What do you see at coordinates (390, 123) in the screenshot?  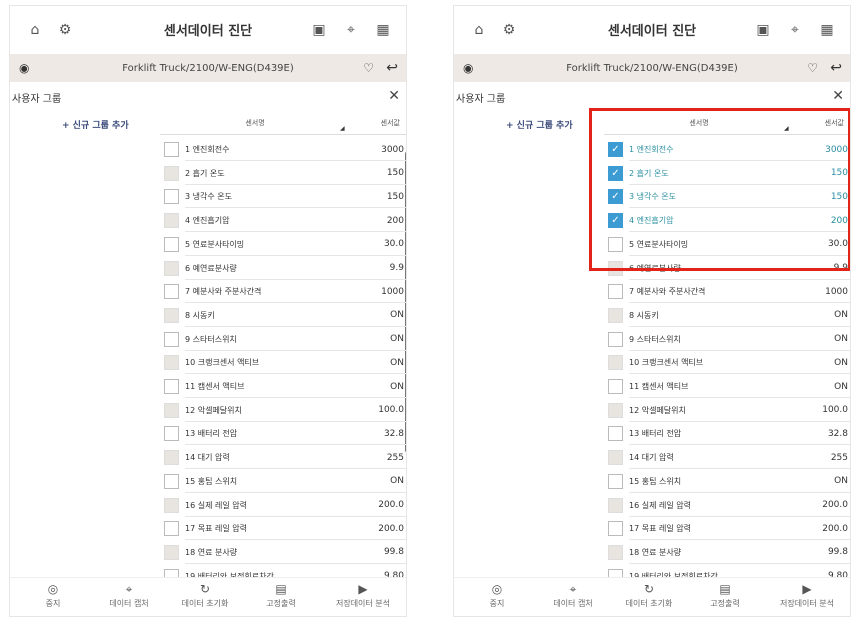 I see `column-sensor-value: 센서값` at bounding box center [390, 123].